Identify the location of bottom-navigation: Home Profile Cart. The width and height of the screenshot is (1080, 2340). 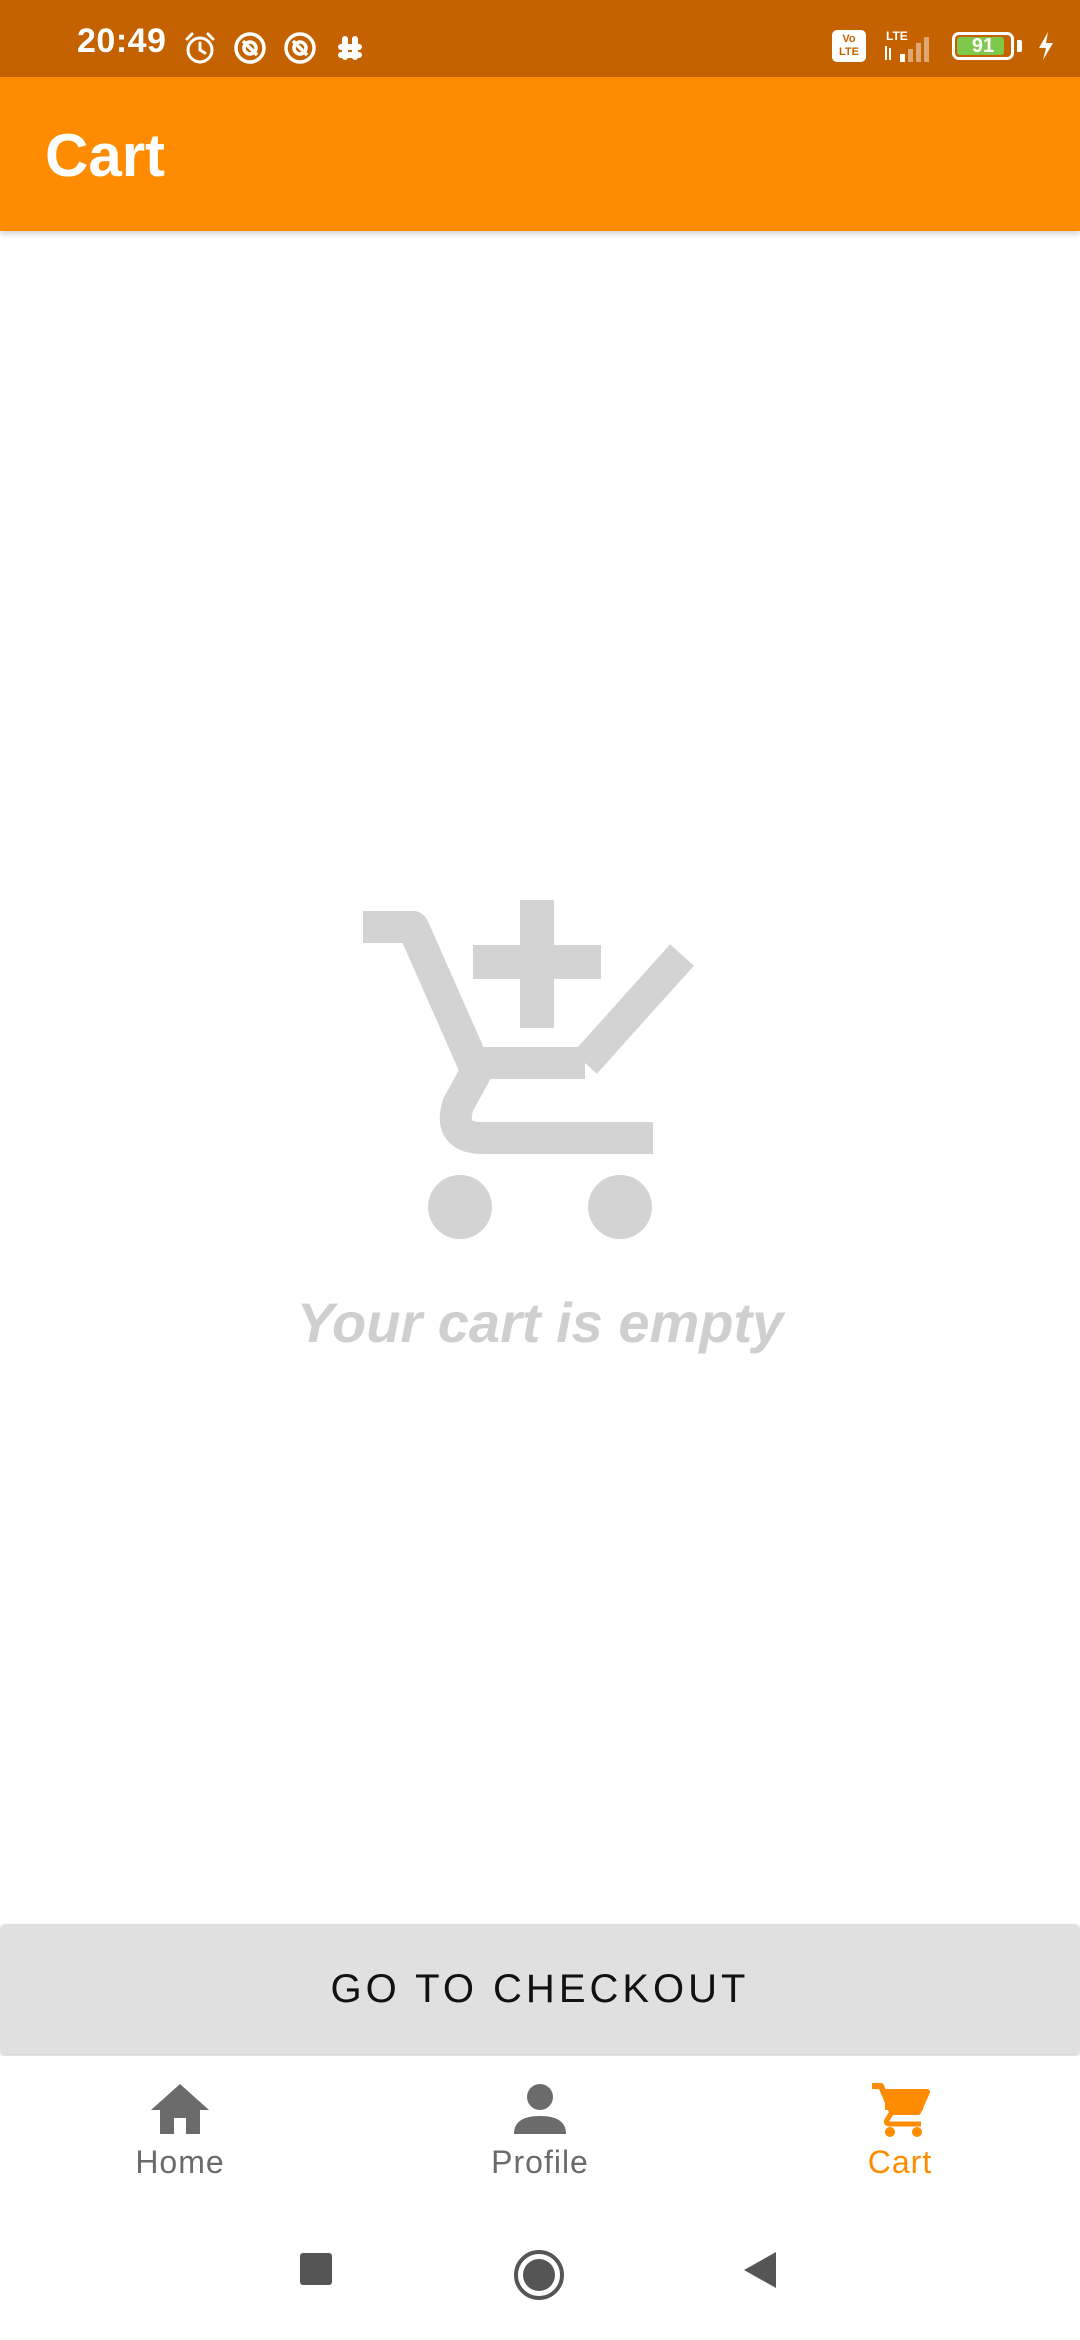
(540, 2131).